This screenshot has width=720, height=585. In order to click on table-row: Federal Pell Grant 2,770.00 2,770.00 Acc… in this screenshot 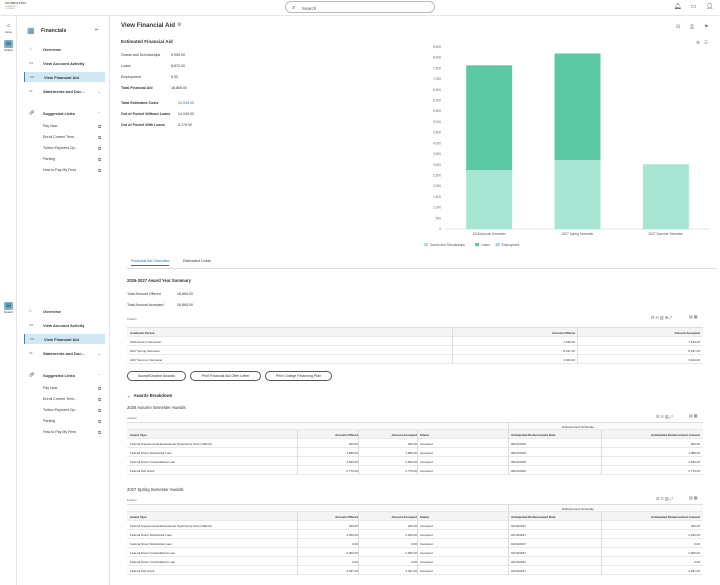, I will do `click(415, 470)`.